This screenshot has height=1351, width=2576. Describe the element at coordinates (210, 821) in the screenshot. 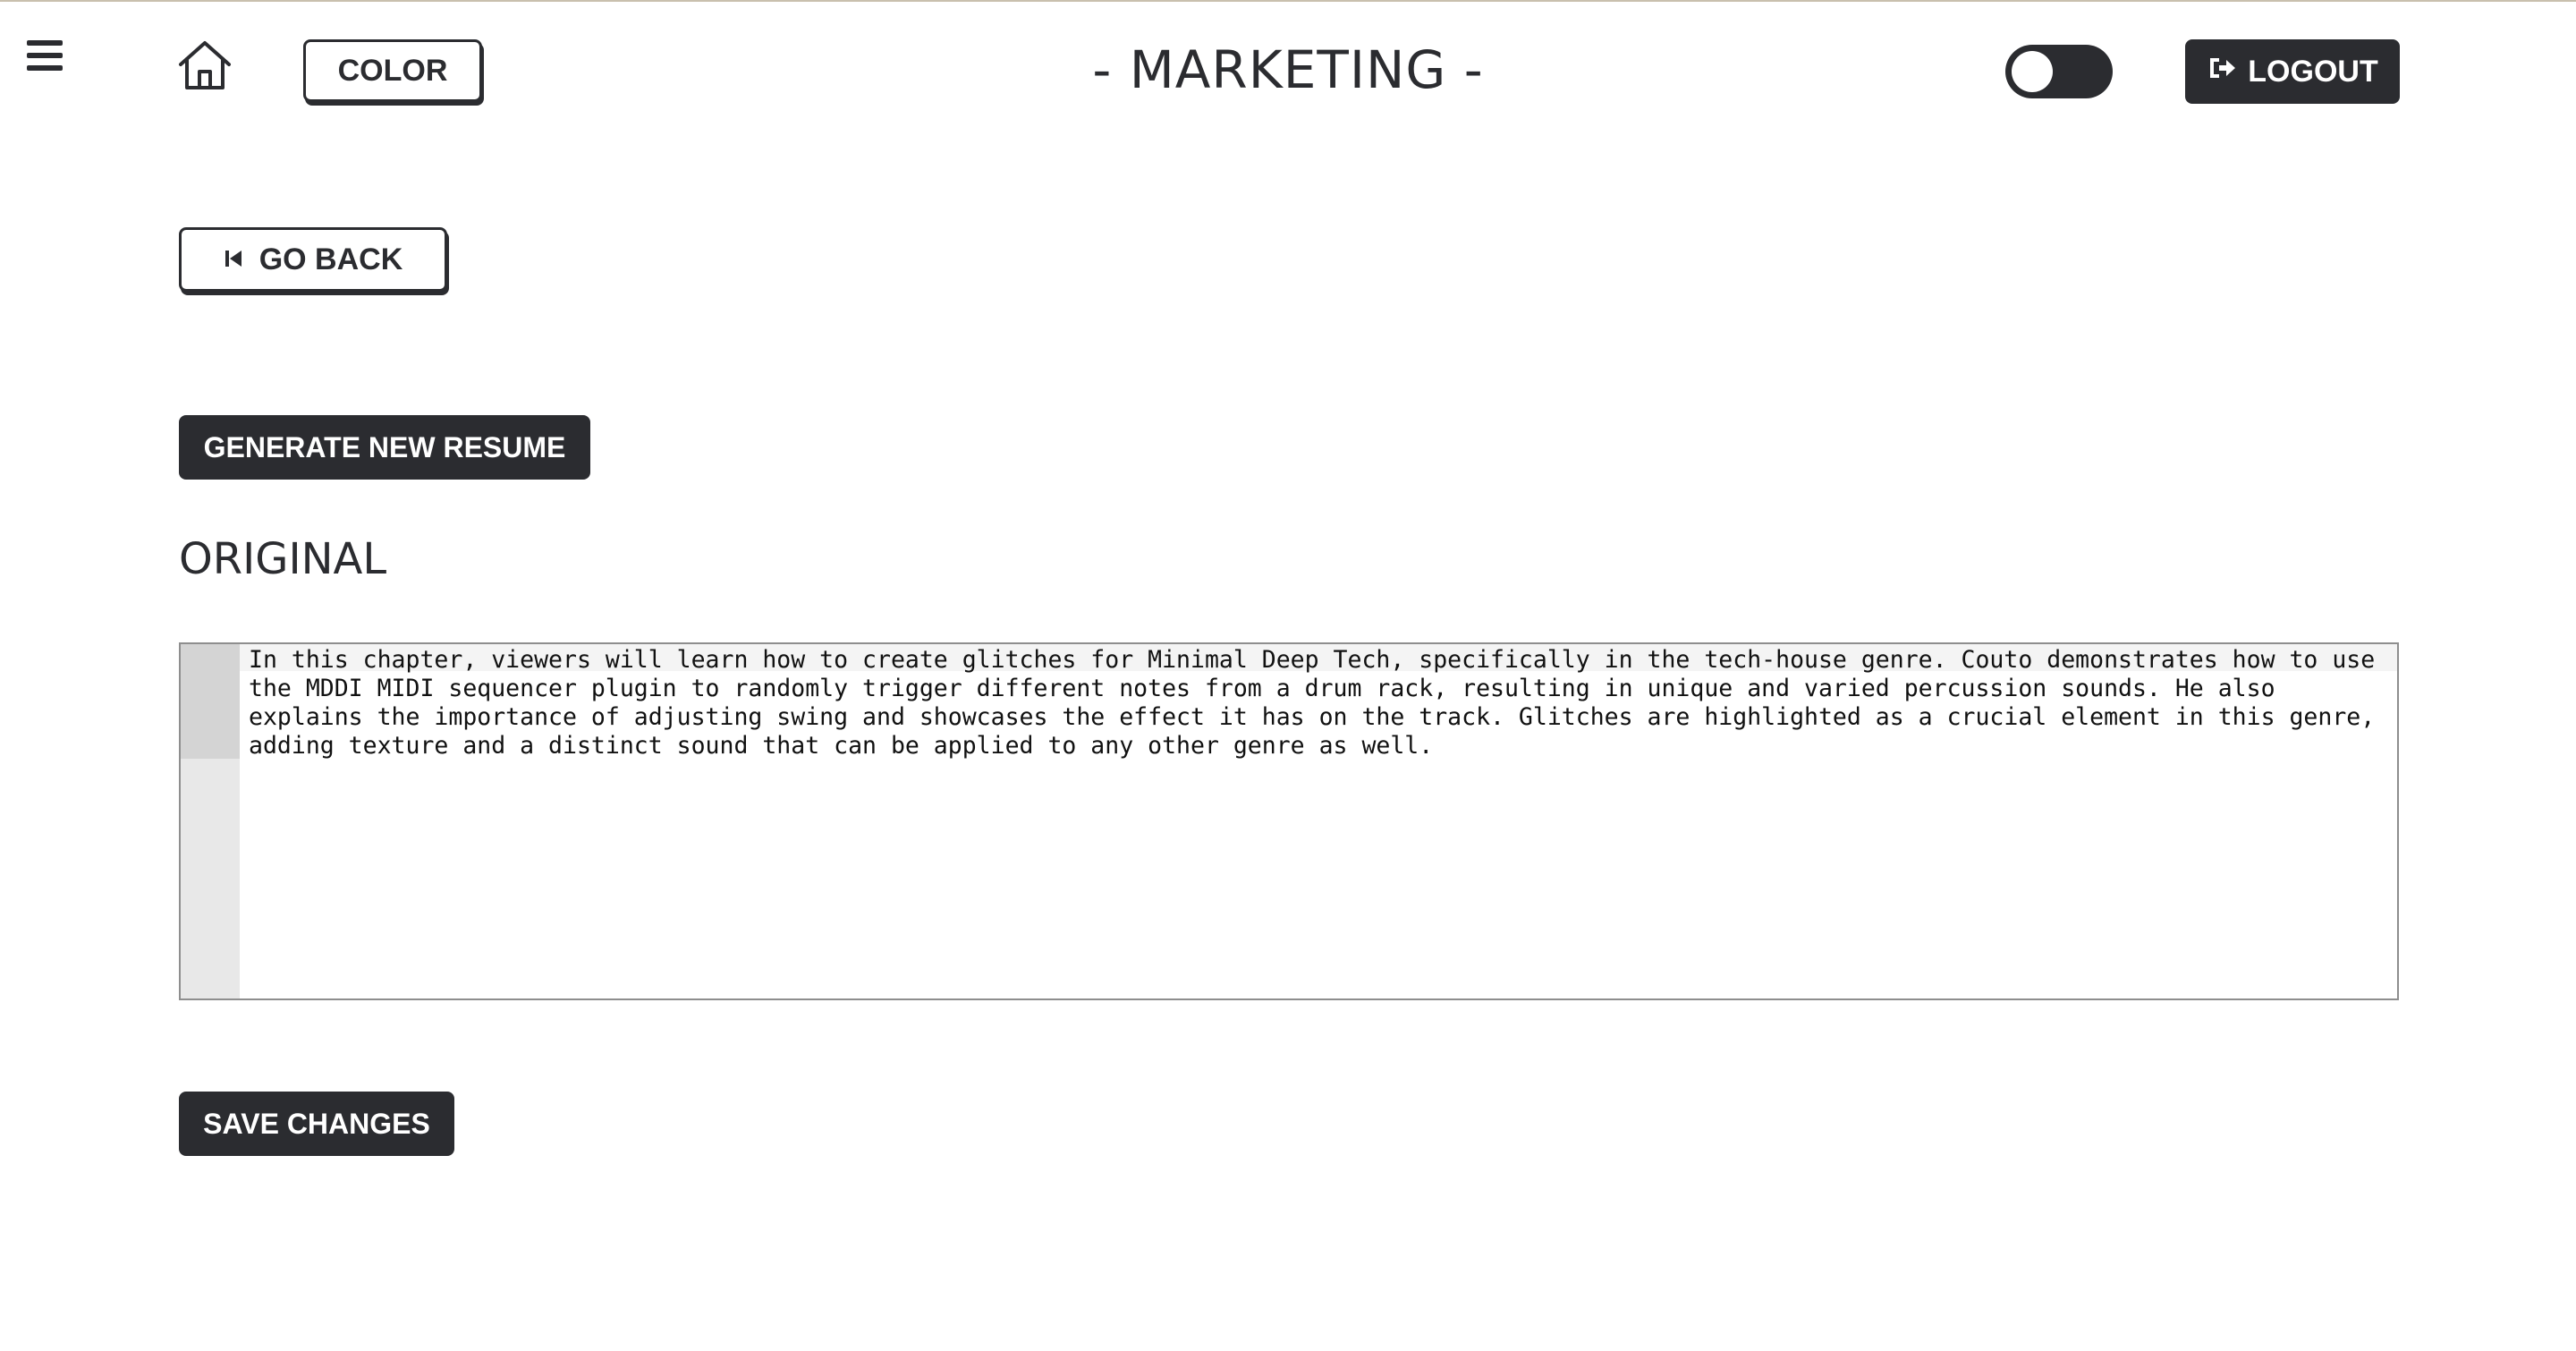

I see `editor-gutter` at that location.